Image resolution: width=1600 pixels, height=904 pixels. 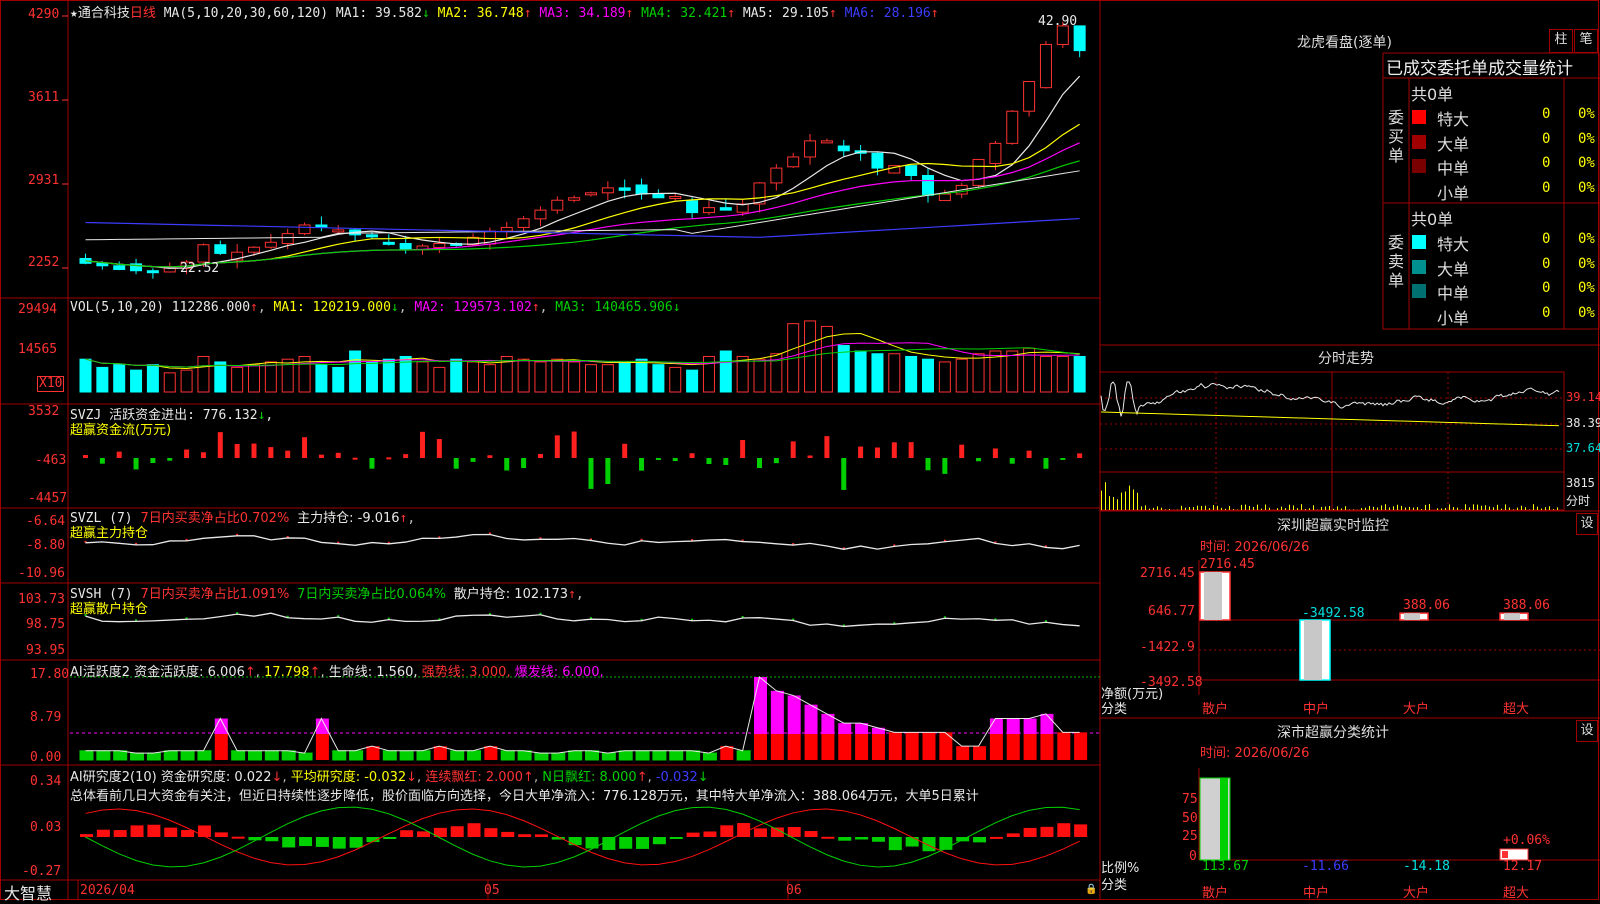 What do you see at coordinates (1561, 41) in the screenshot?
I see `column-button: 柱` at bounding box center [1561, 41].